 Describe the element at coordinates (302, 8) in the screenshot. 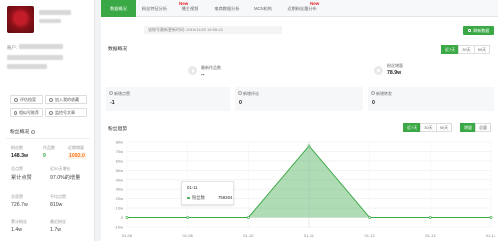

I see `tab-label: 近期粉丝量分布` at that location.